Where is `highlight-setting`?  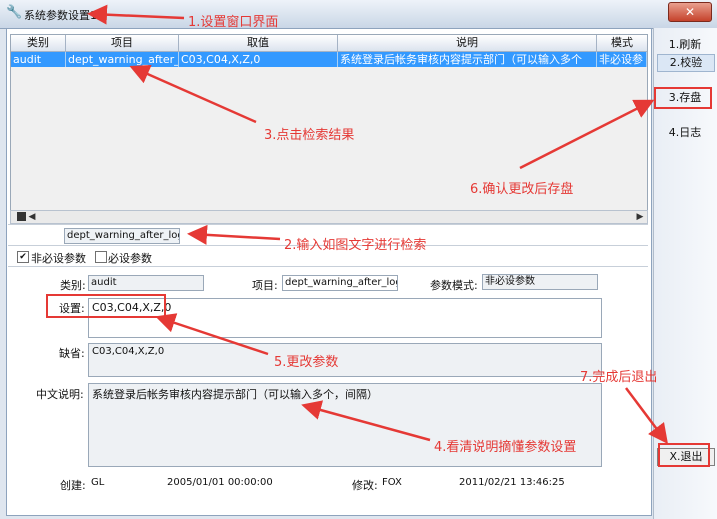 highlight-setting is located at coordinates (106, 306).